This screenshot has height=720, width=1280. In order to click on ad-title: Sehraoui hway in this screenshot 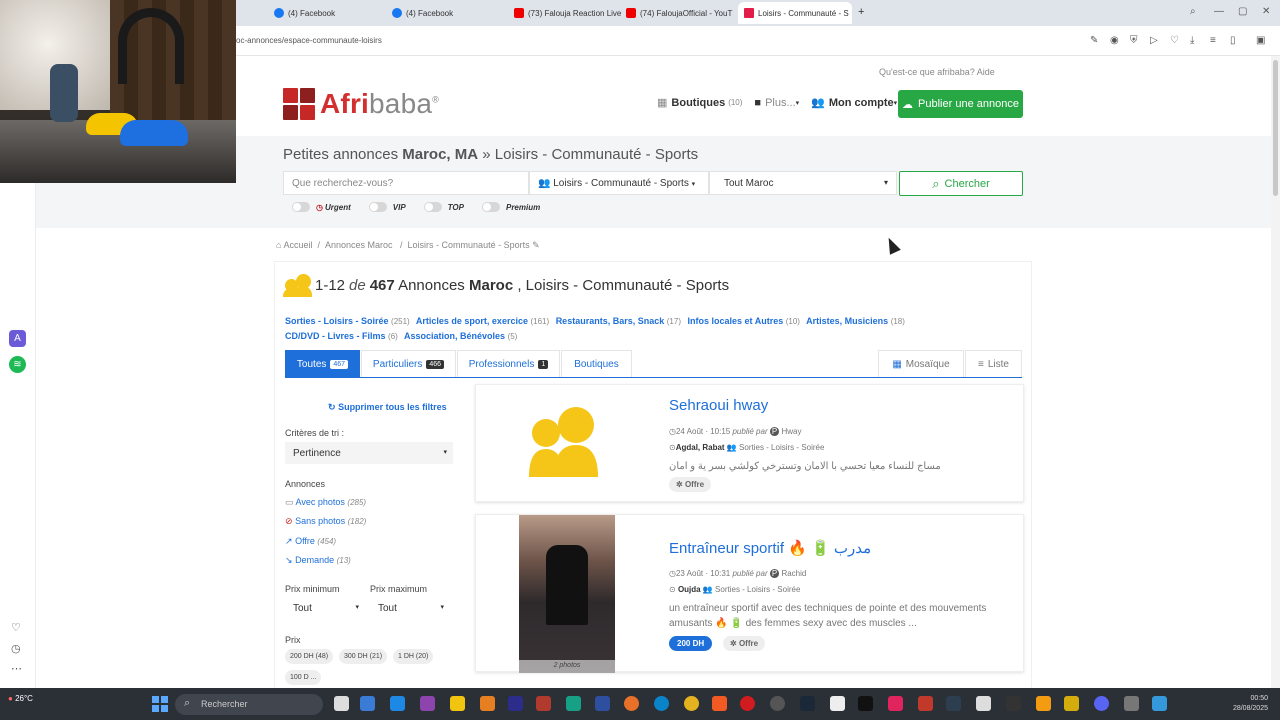, I will do `click(718, 405)`.